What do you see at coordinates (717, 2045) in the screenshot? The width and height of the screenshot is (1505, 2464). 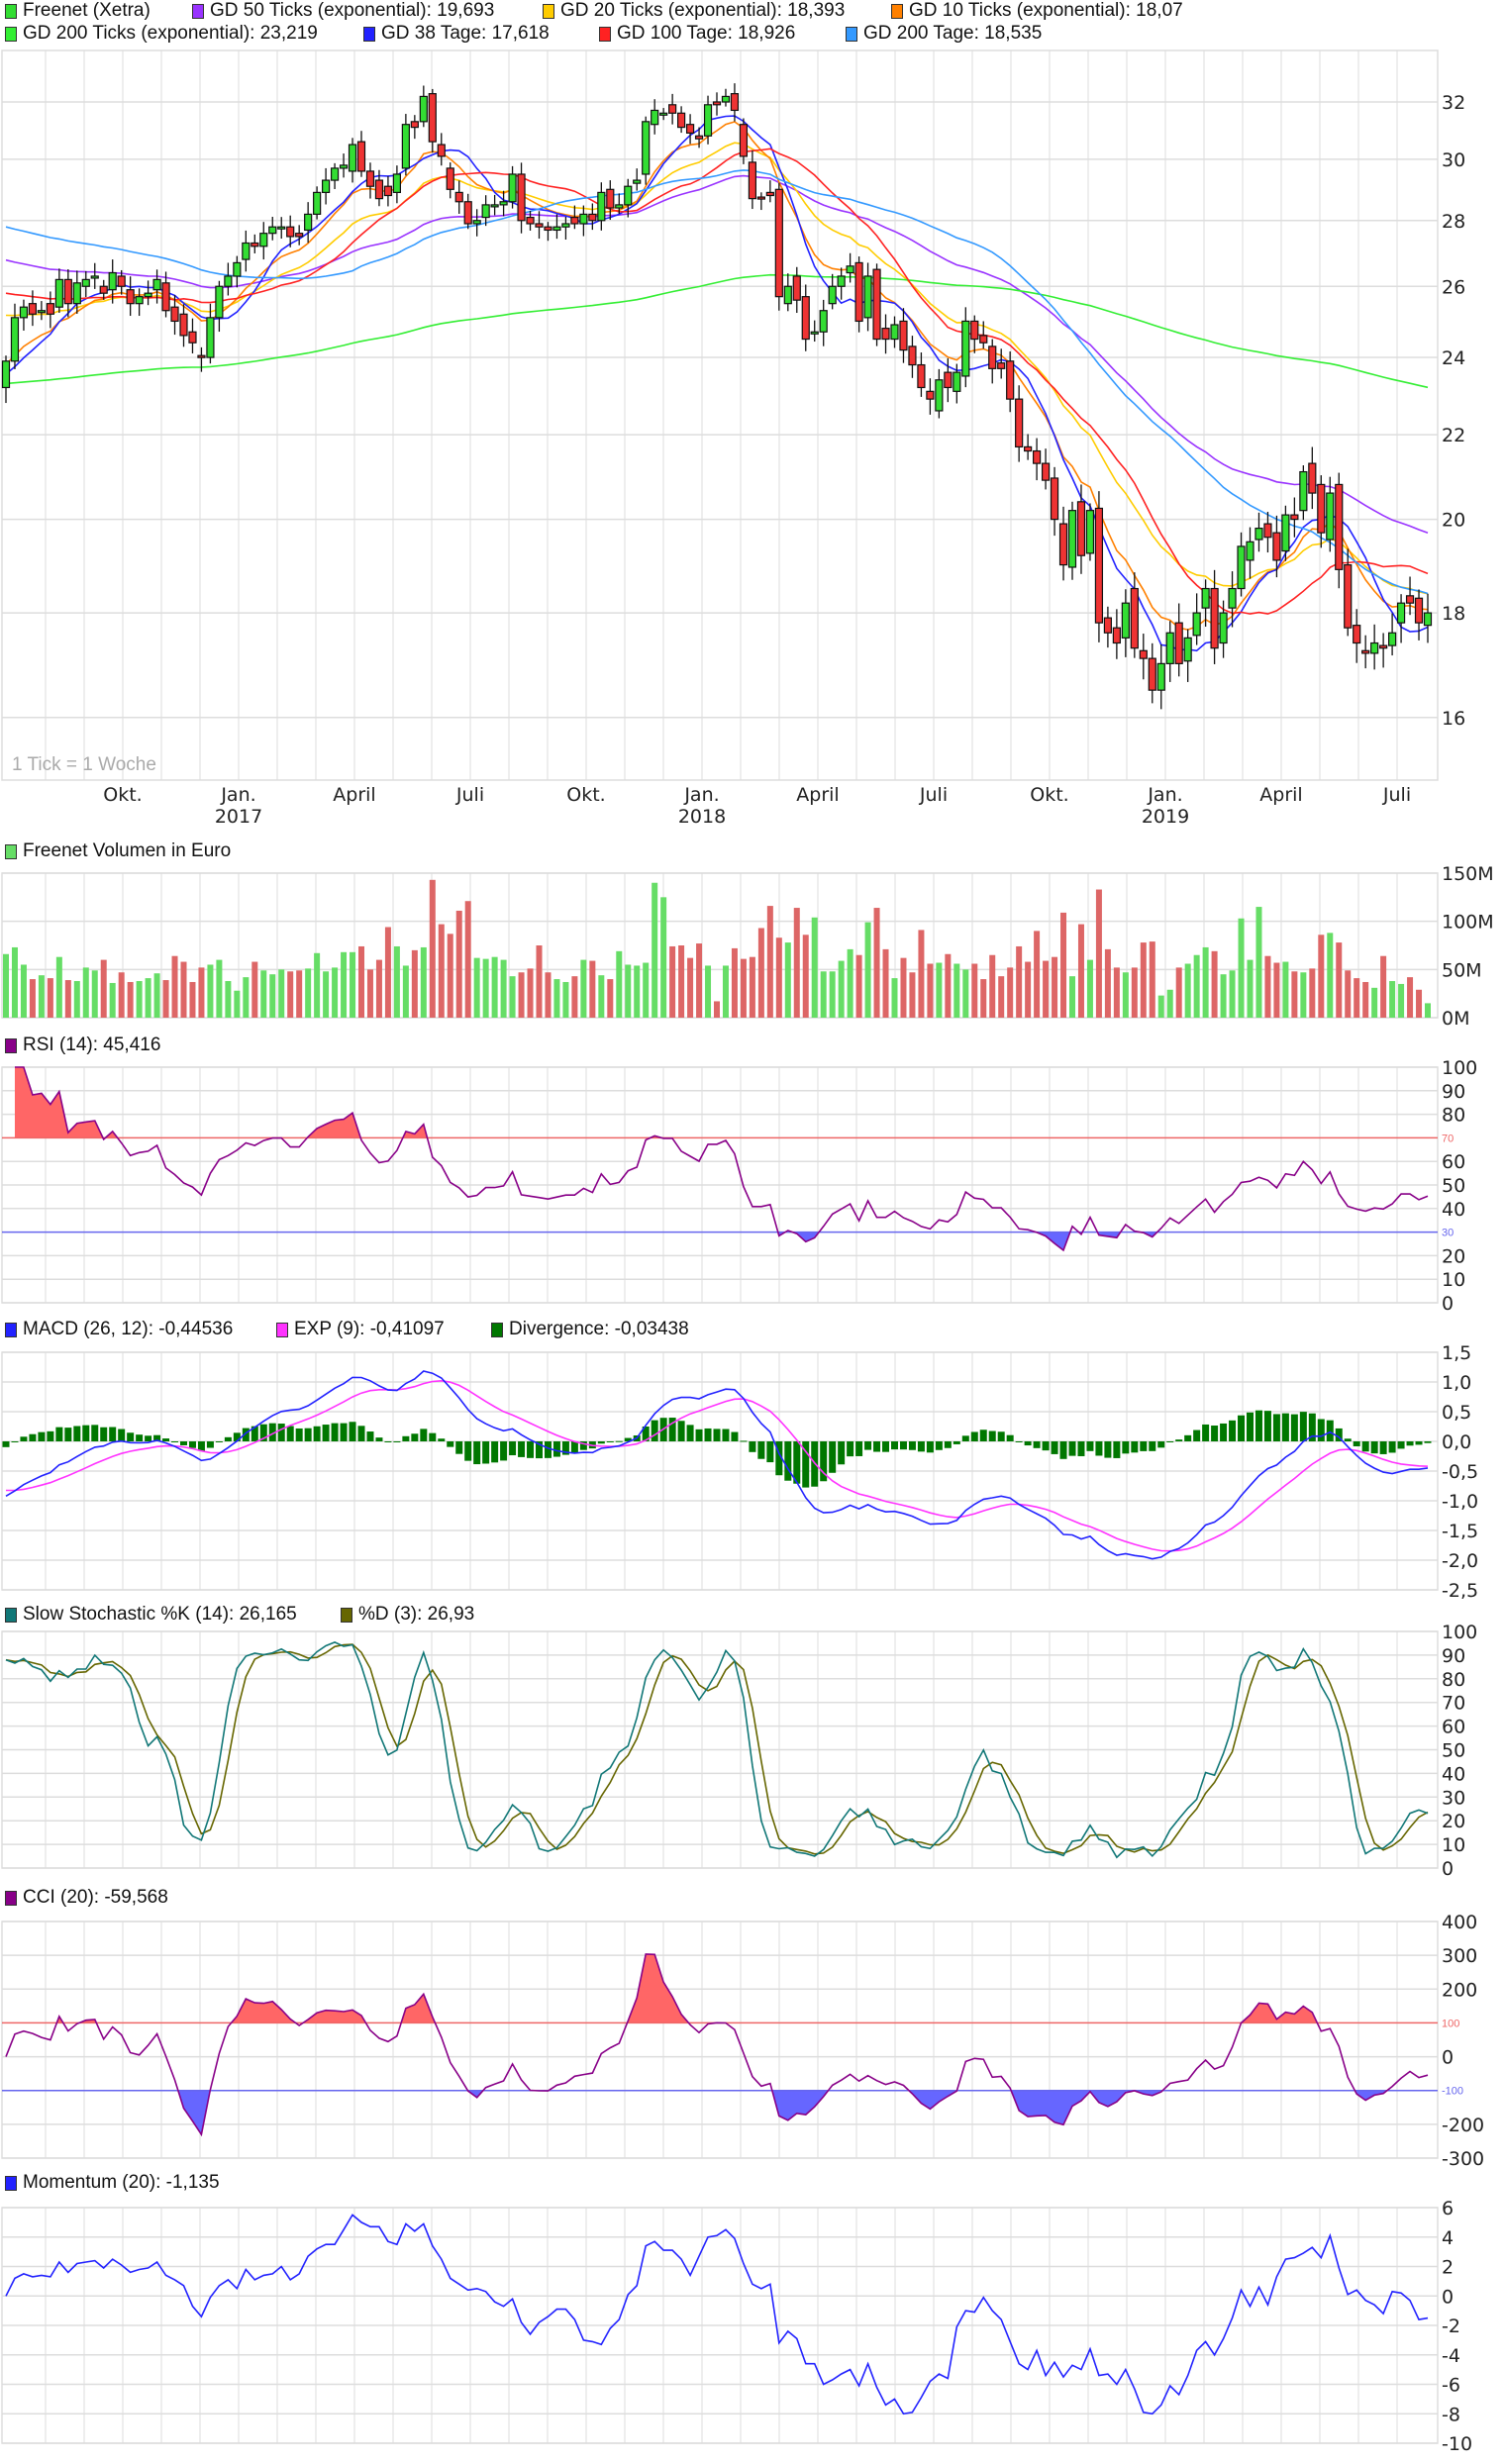 I see `cci-line` at bounding box center [717, 2045].